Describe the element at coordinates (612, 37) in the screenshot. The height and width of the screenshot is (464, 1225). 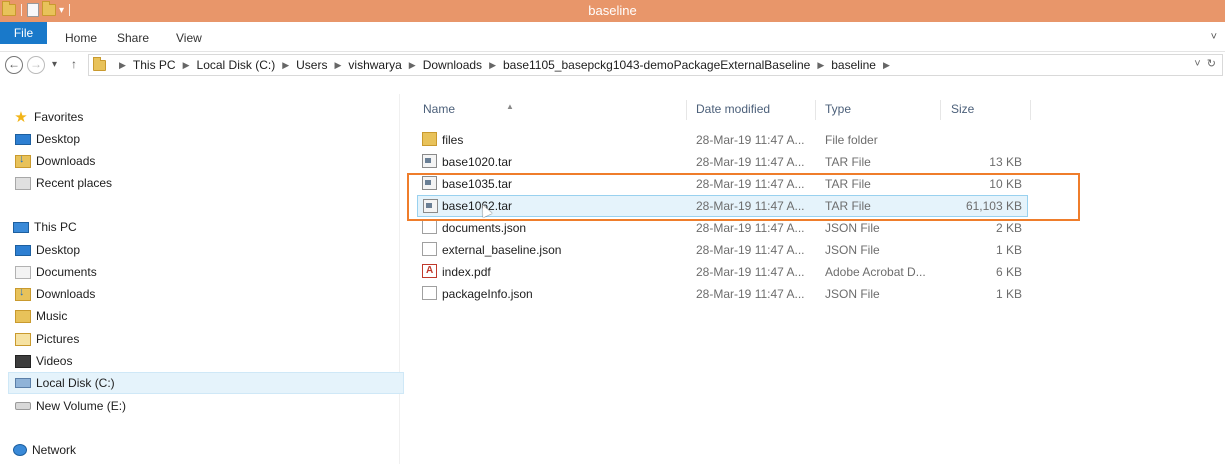
I see `ribbon-tabs: File Home Share View ˅` at that location.